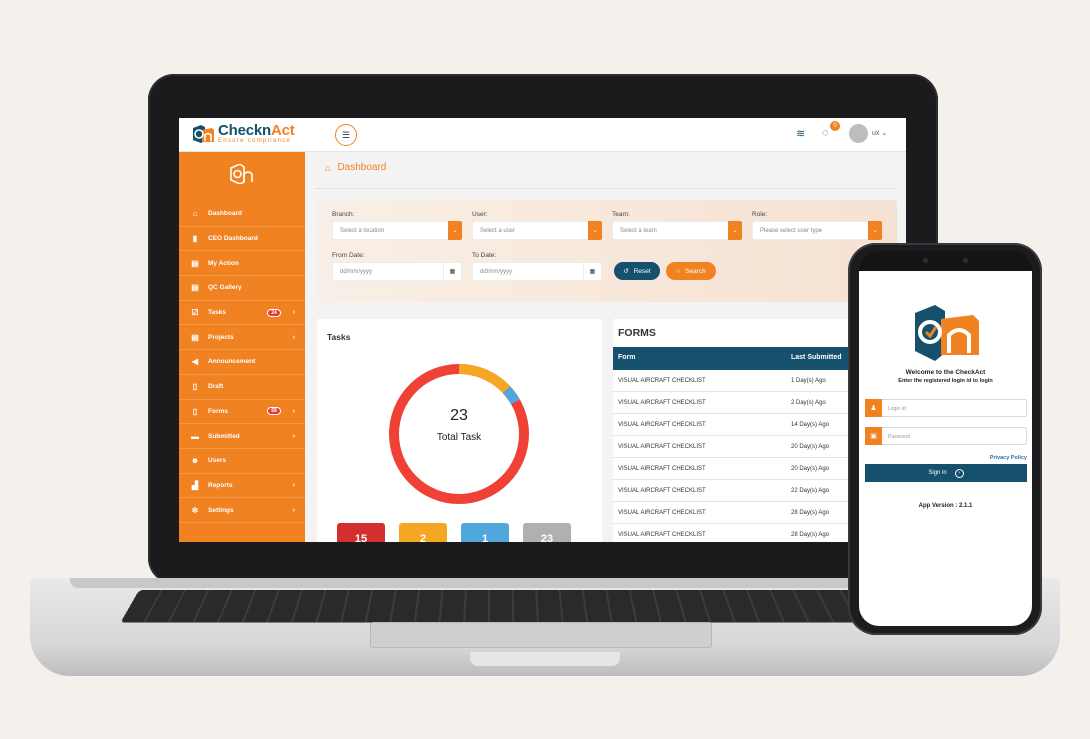 Image resolution: width=1090 pixels, height=739 pixels. I want to click on avatar, so click(858, 133).